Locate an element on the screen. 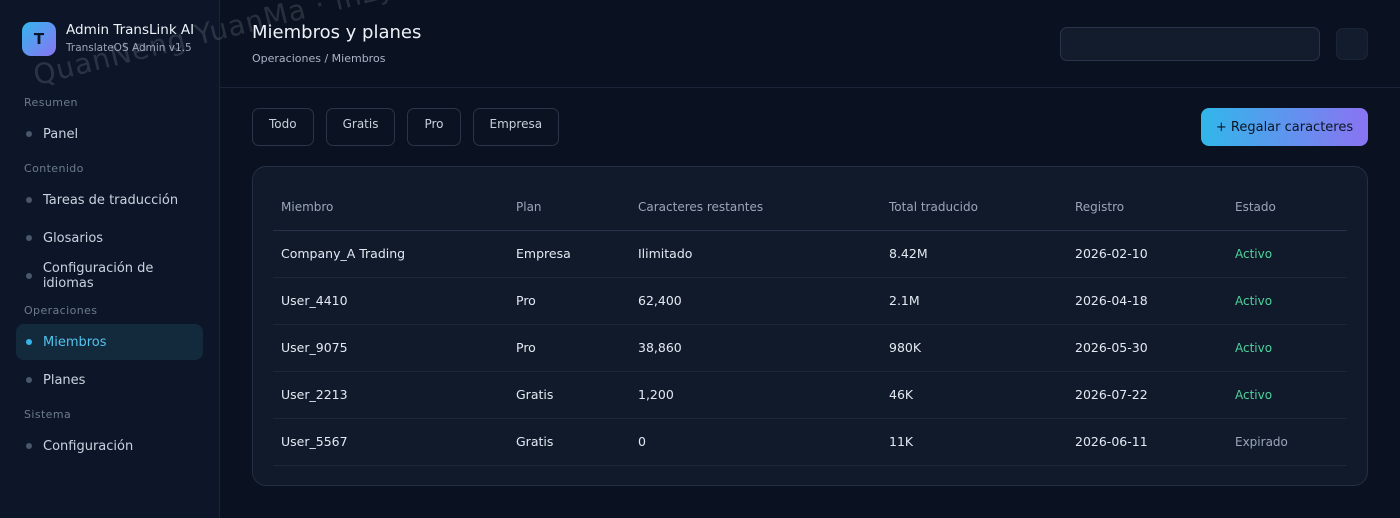  sidebar-item-idiomas: Configuración de idiomas is located at coordinates (109, 276).